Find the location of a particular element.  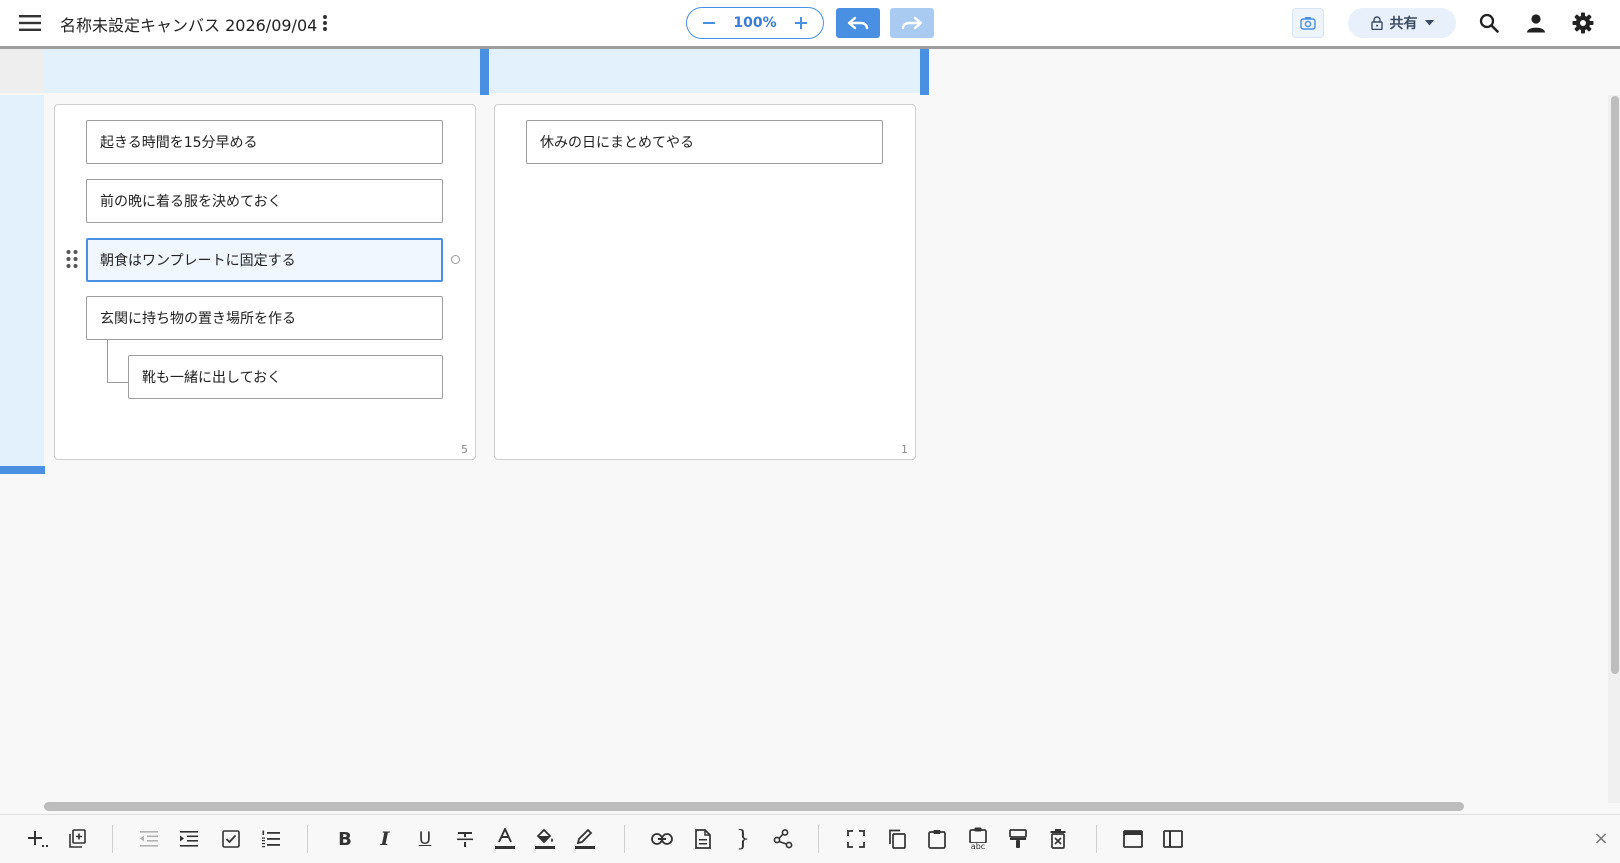

outdent-button is located at coordinates (149, 839).